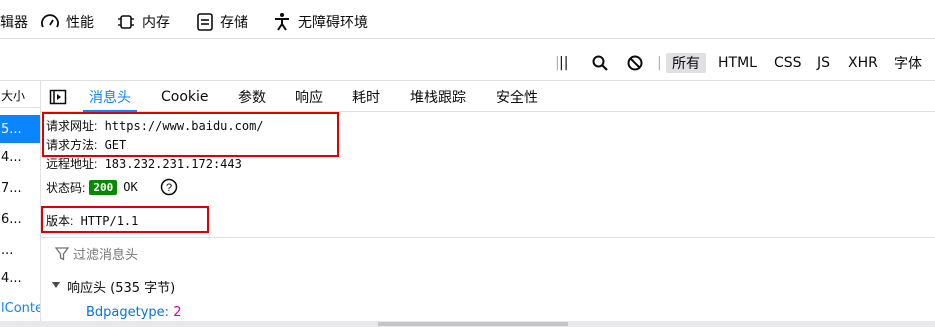  I want to click on details-tabs: 消息头 Cookie 参数 响应 耗时 堆栈跟踪 安全性, so click(488, 97).